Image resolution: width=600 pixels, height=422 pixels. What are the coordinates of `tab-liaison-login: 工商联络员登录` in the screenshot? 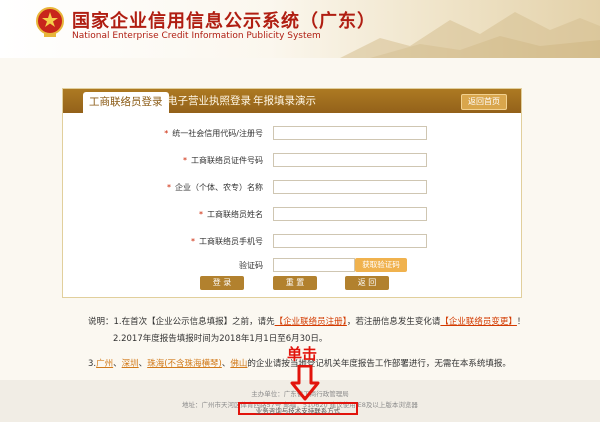 It's located at (126, 102).